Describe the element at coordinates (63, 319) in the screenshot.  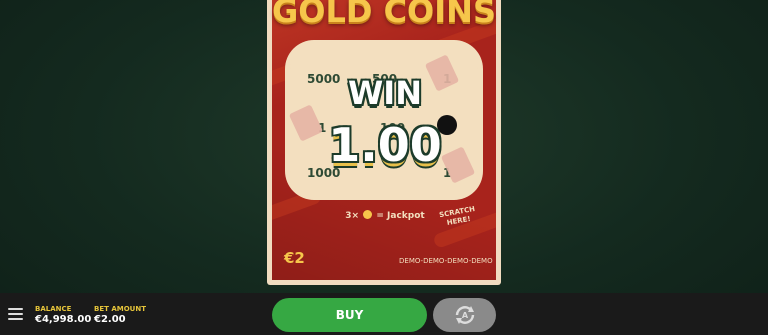
I see `balance-value: €4,998.00` at that location.